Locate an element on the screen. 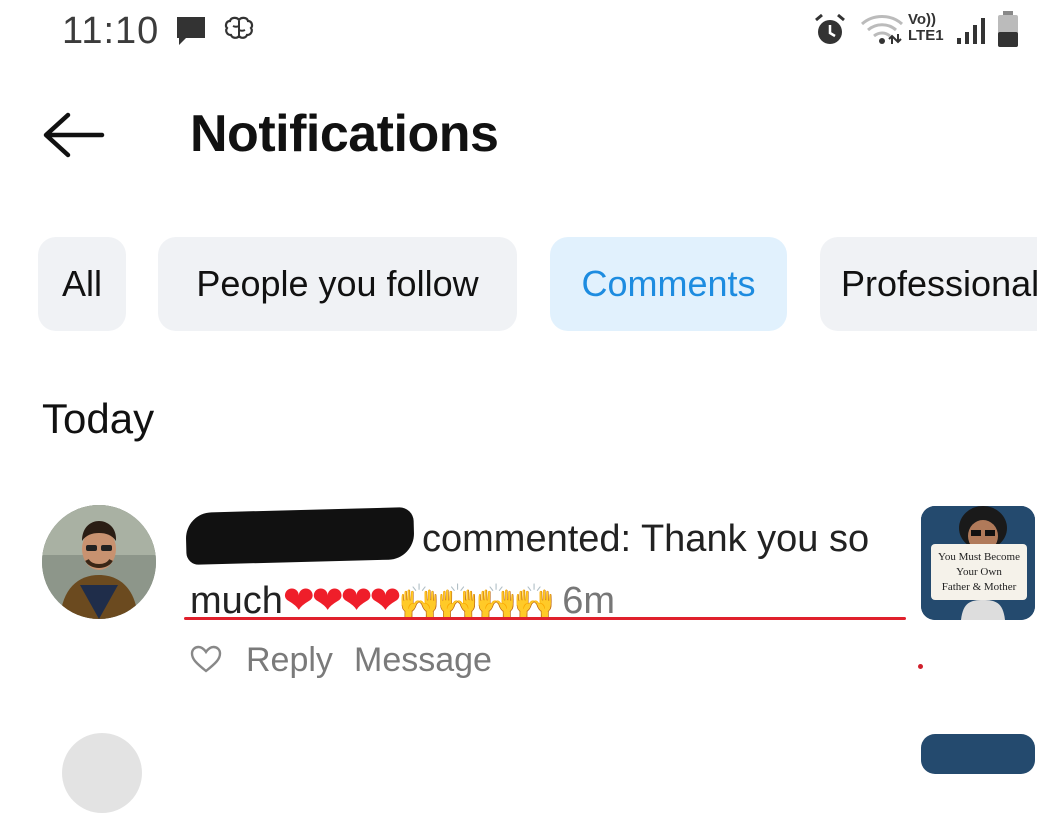 This screenshot has width=1037, height=813. tab-people-you-follow-label: People you follow is located at coordinates (337, 283).